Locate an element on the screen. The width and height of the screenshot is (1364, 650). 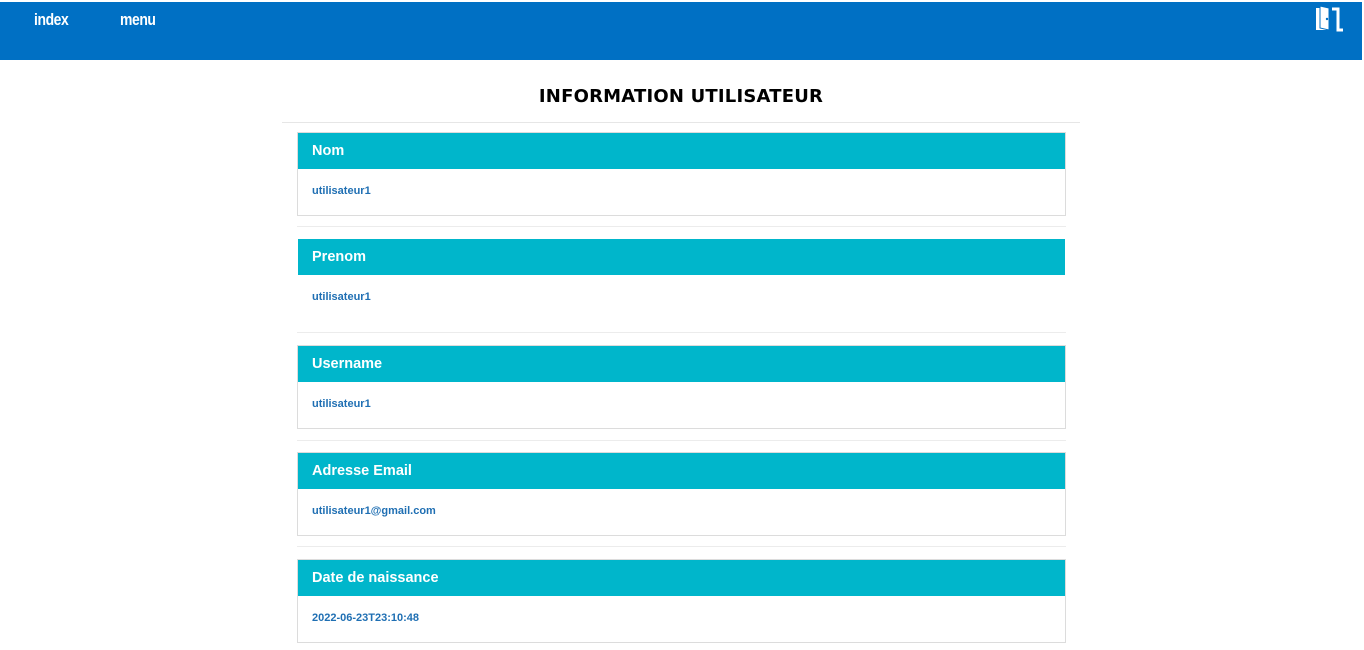
field-card-prenom: Prenom utilisateur1 is located at coordinates (681, 280).